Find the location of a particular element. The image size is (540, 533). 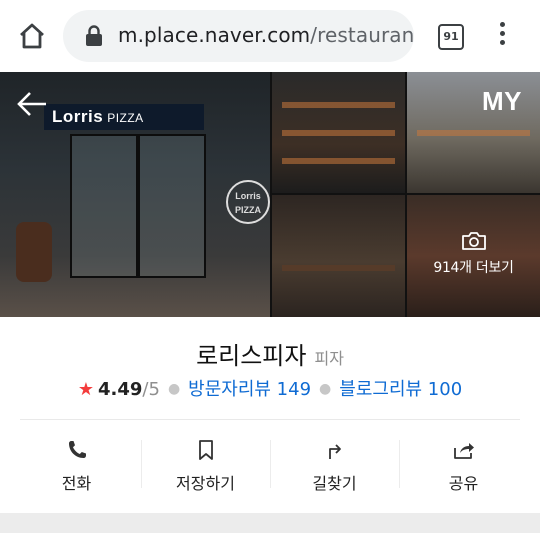

save-label: 저장하기 is located at coordinates (205, 483).